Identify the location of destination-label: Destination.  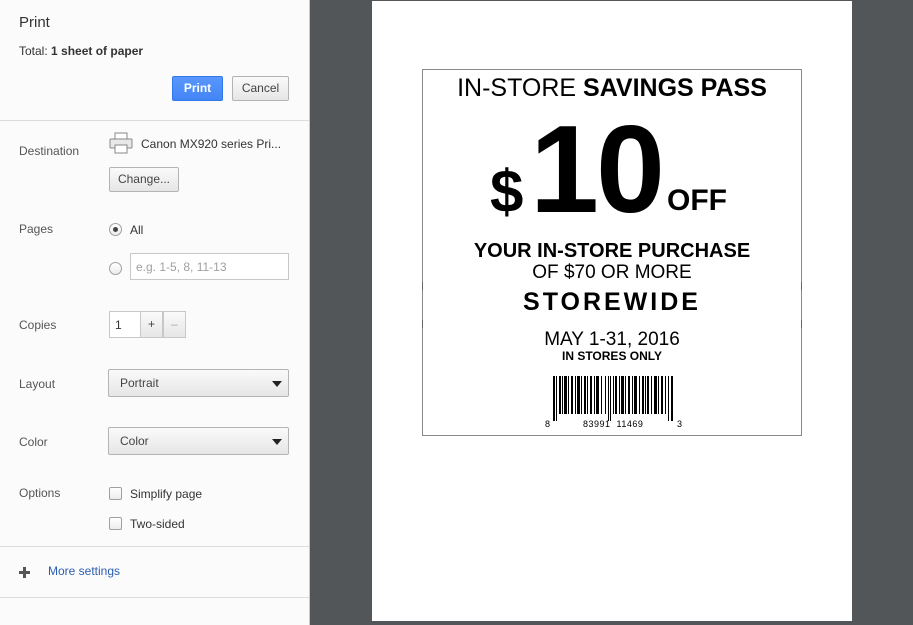
(49, 151).